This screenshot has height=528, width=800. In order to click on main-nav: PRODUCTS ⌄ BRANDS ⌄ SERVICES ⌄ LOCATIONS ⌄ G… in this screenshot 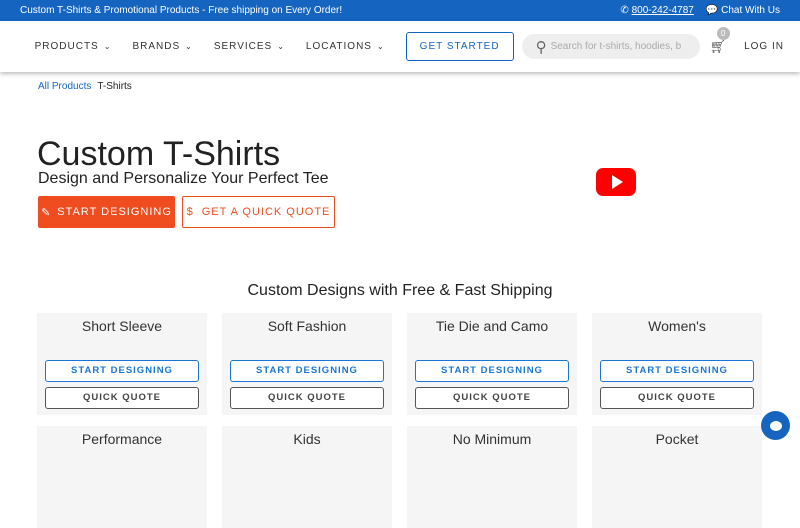, I will do `click(400, 46)`.